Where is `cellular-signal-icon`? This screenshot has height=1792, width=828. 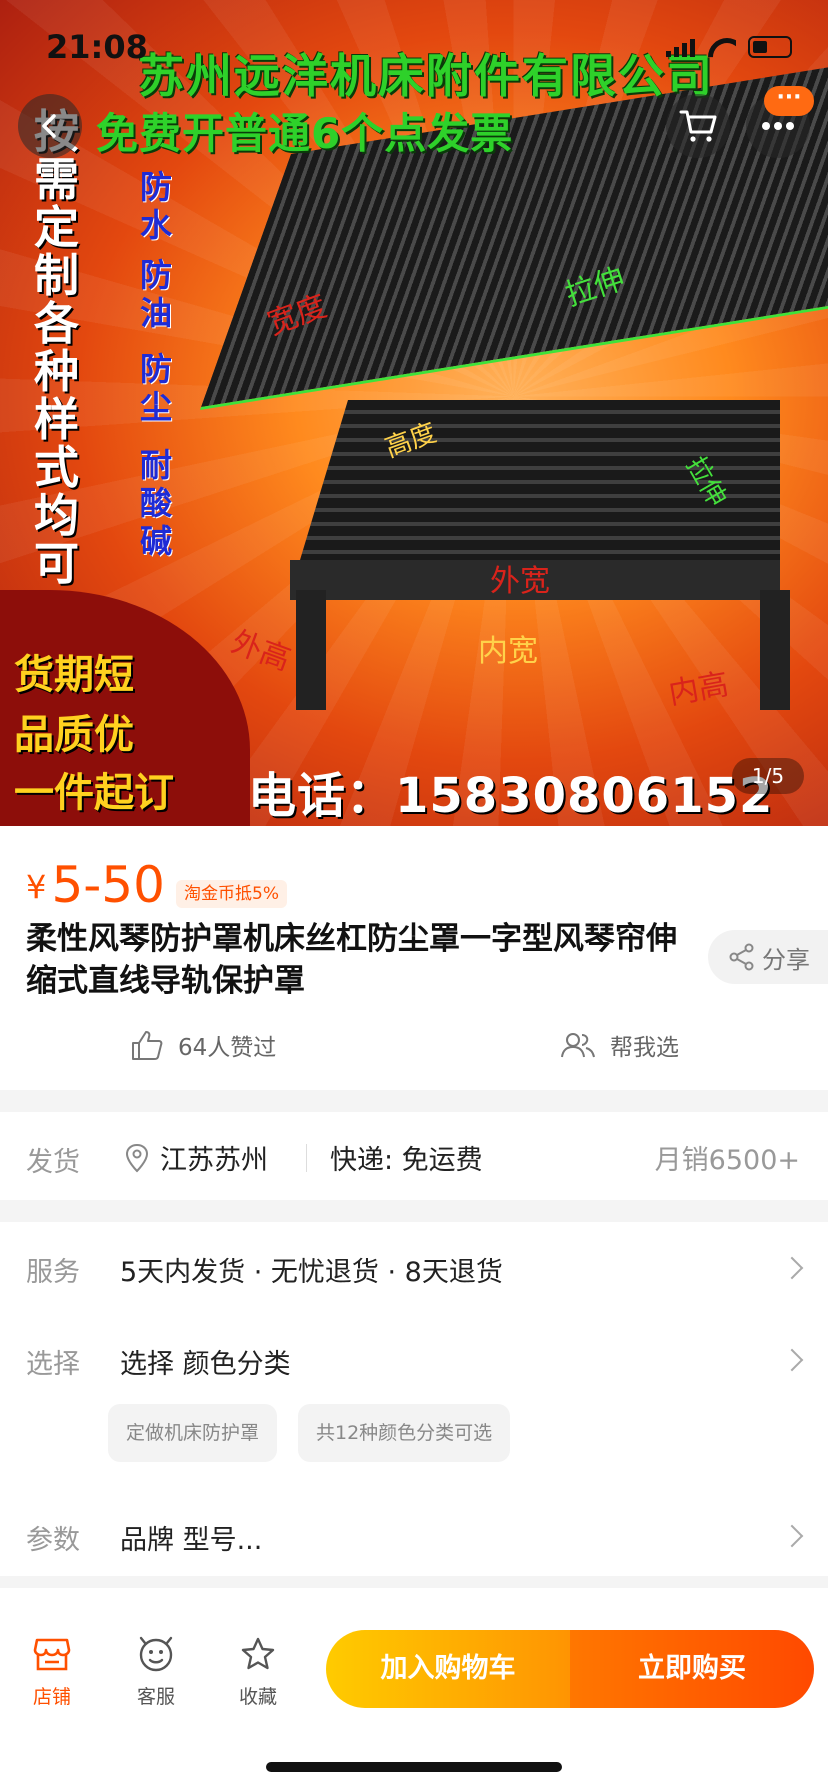
cellular-signal-icon is located at coordinates (681, 47).